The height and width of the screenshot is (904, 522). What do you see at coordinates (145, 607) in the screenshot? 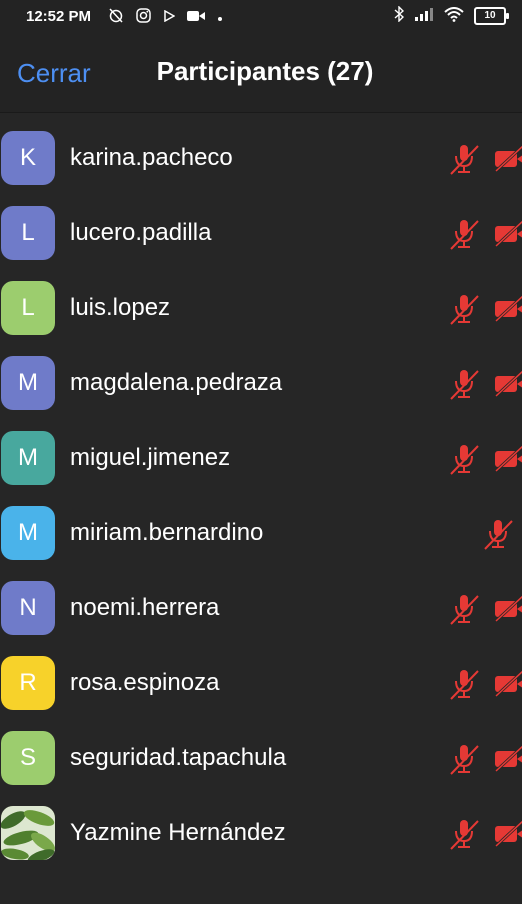
I see `participant-name: noemi.herrera` at bounding box center [145, 607].